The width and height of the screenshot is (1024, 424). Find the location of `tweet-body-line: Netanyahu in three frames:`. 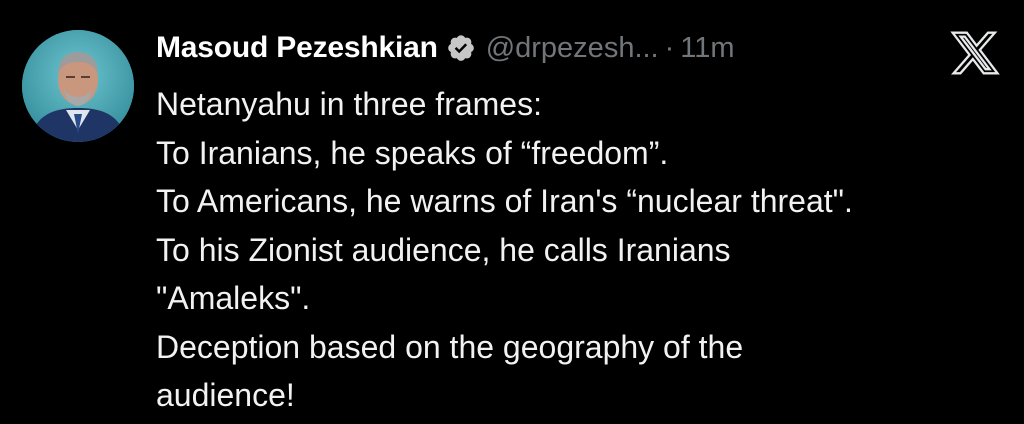

tweet-body-line: Netanyahu in three frames: is located at coordinates (349, 104).